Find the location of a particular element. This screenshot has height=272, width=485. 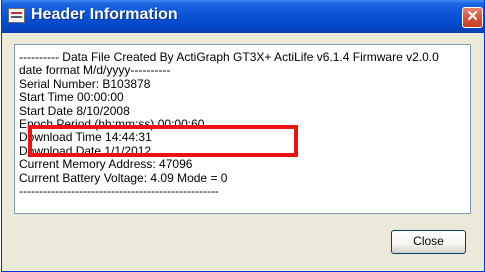

header-line: Serial Number: B103878 is located at coordinates (85, 83).